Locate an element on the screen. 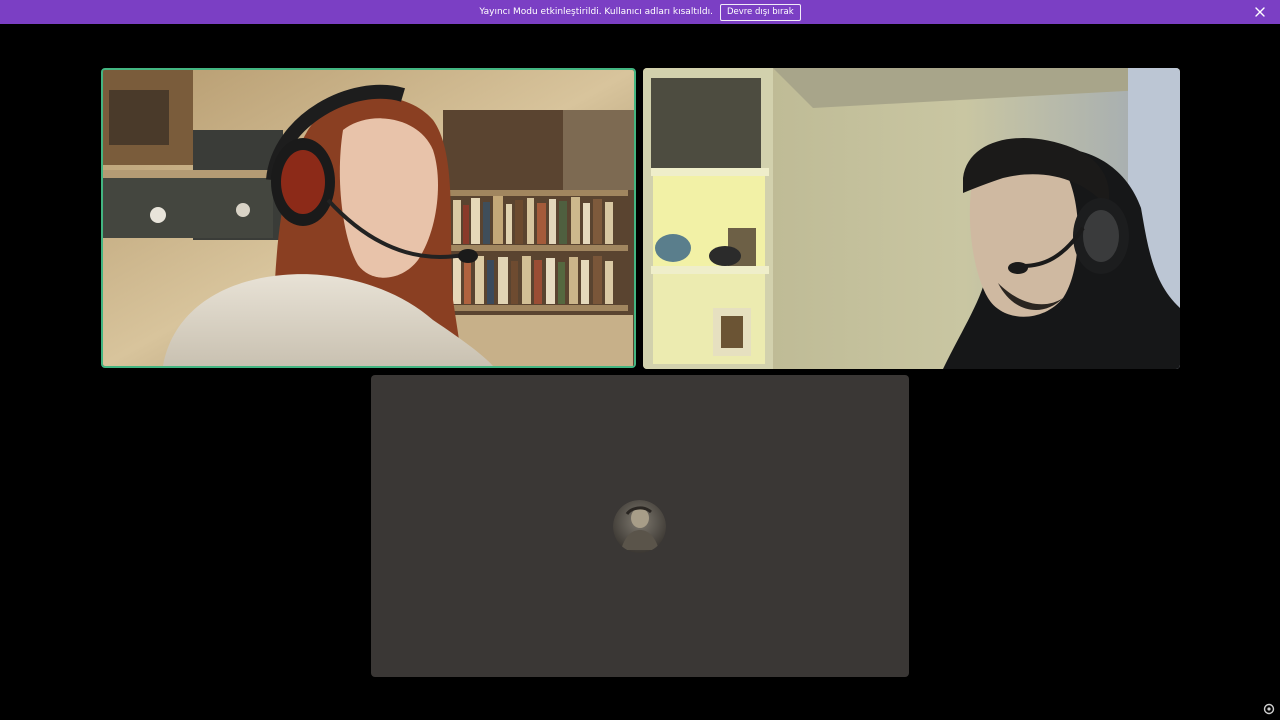  user-avatar is located at coordinates (639, 526).